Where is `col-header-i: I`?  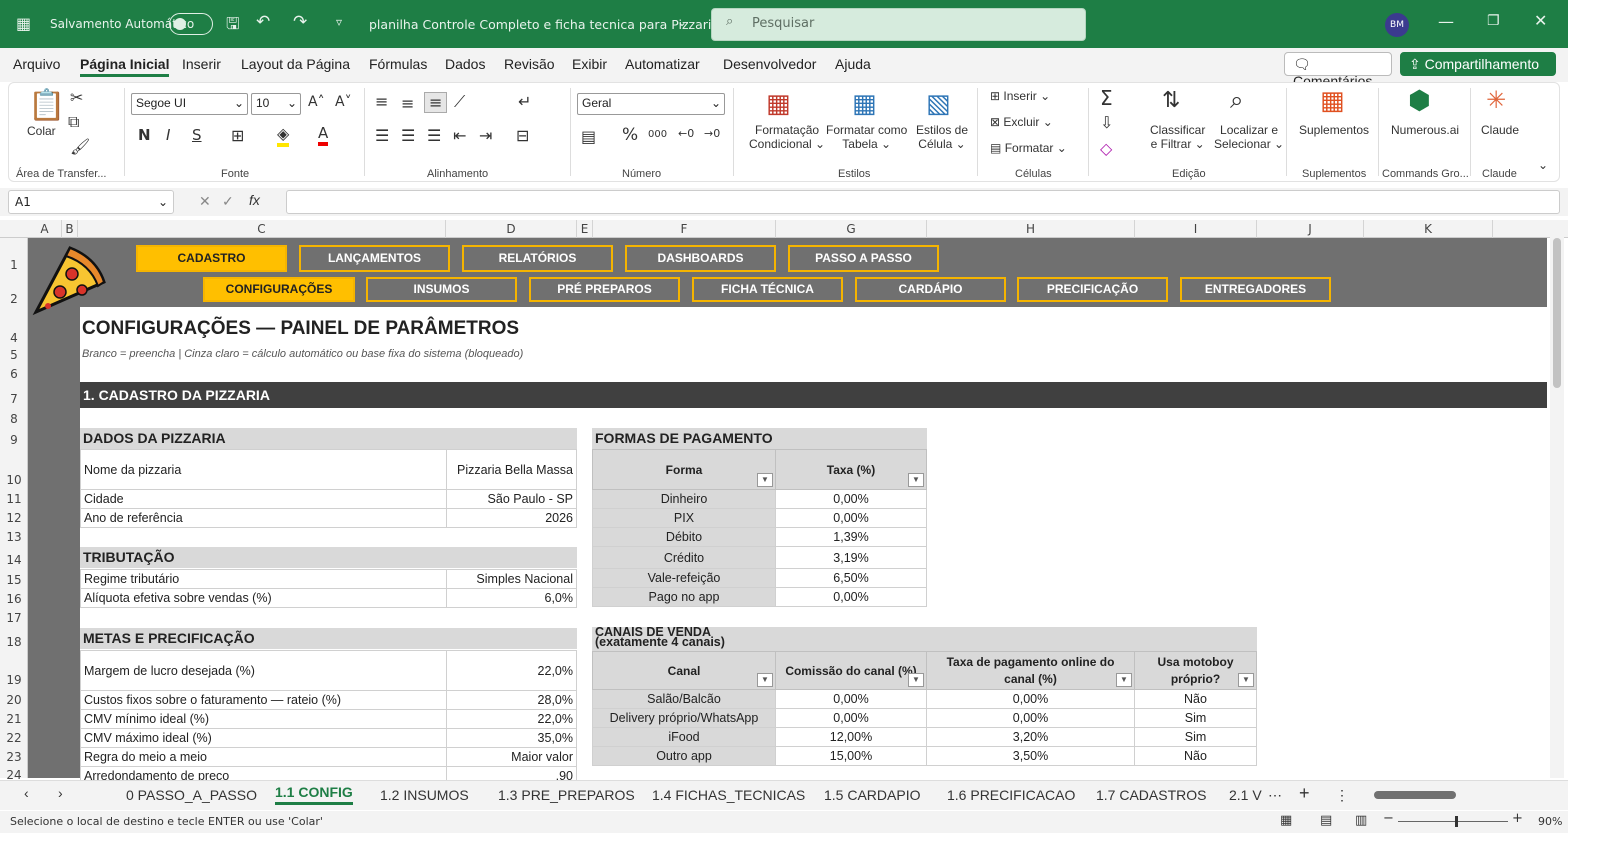
col-header-i: I is located at coordinates (1196, 229).